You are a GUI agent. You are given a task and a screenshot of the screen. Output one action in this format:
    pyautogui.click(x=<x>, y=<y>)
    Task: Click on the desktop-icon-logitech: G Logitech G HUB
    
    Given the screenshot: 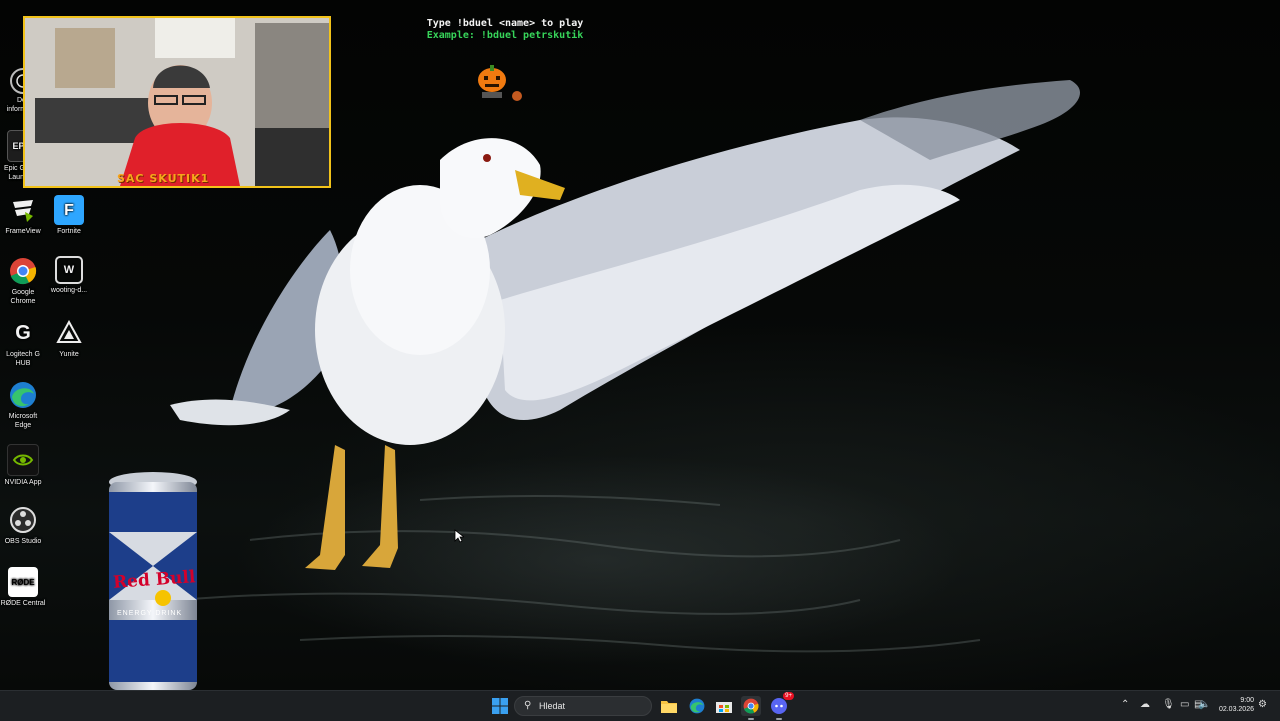 What is the action you would take?
    pyautogui.click(x=23, y=343)
    